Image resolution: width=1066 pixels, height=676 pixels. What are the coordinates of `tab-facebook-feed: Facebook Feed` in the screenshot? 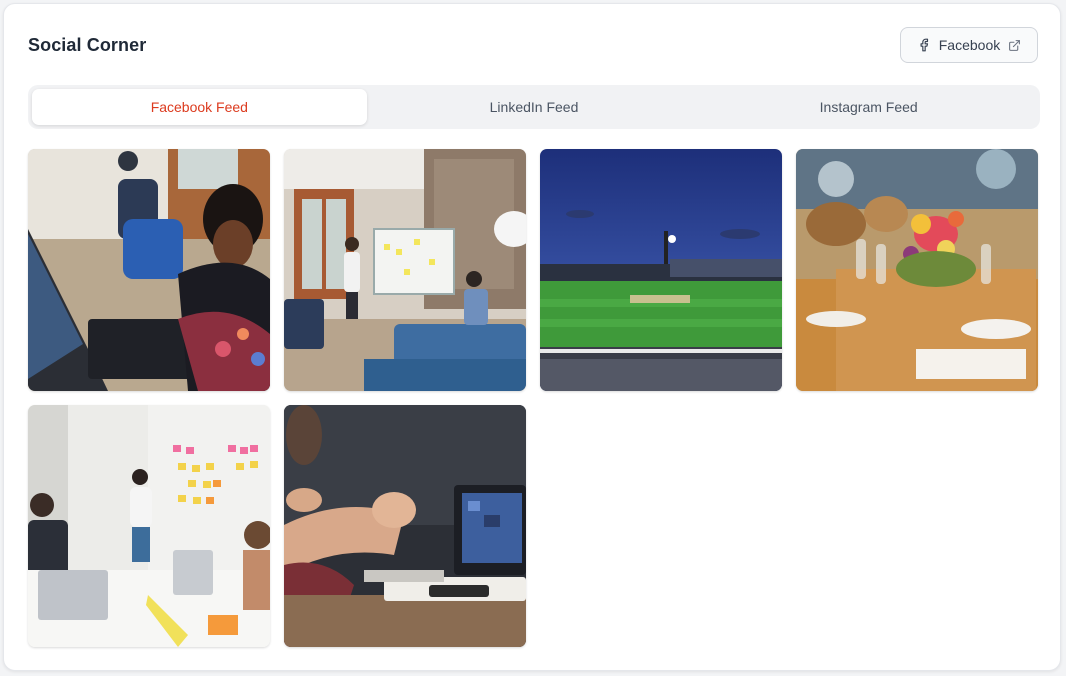 It's located at (199, 107).